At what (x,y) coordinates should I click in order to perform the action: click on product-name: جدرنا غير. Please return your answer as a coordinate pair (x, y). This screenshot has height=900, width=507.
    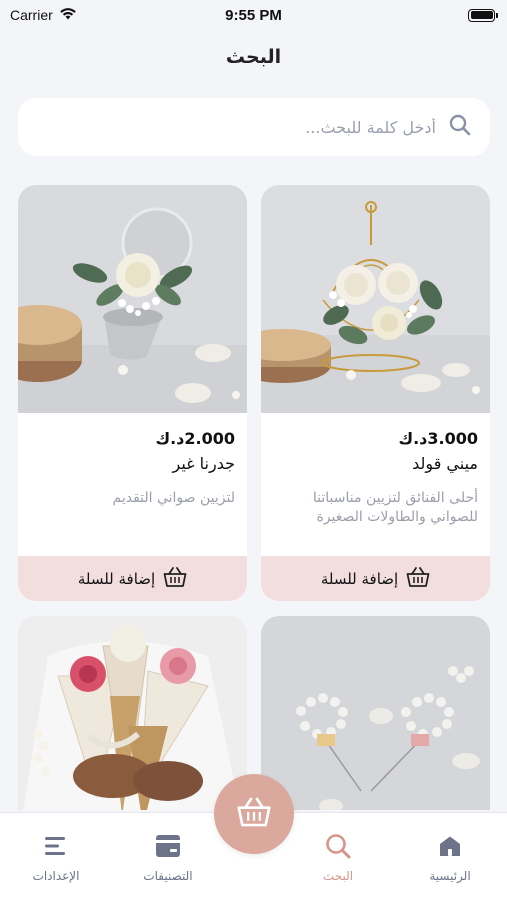
    Looking at the image, I should click on (203, 463).